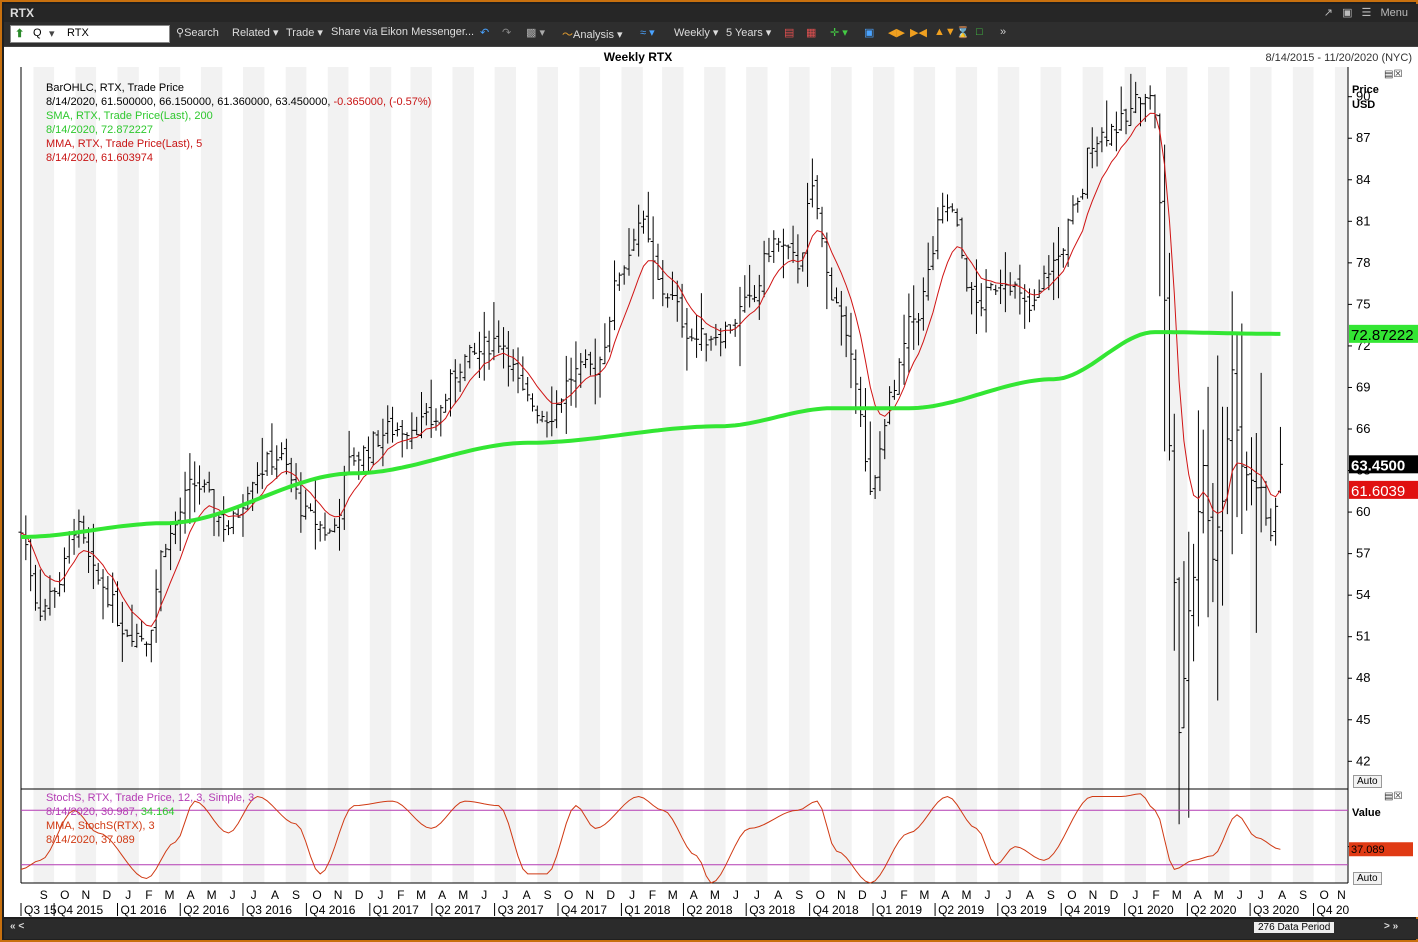  I want to click on ric-code: RTX, so click(78, 33).